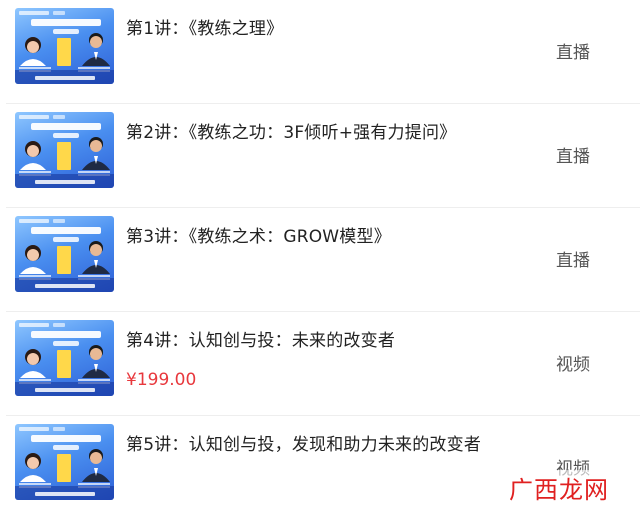 Image resolution: width=640 pixels, height=512 pixels. Describe the element at coordinates (573, 365) in the screenshot. I see `lesson-type-label: 视频` at that location.